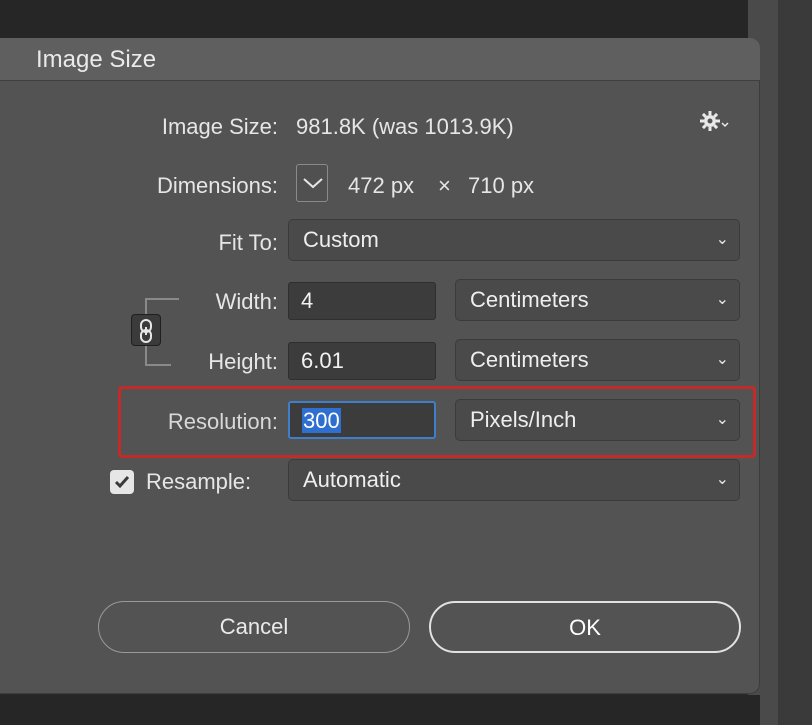 The width and height of the screenshot is (812, 725). I want to click on resample-label: Resample:, so click(199, 481).